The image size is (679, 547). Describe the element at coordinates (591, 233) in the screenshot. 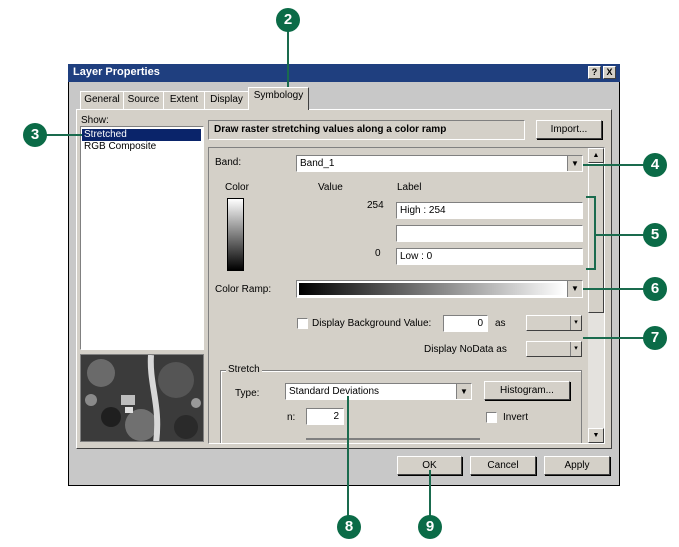

I see `callout-5-bracket` at that location.